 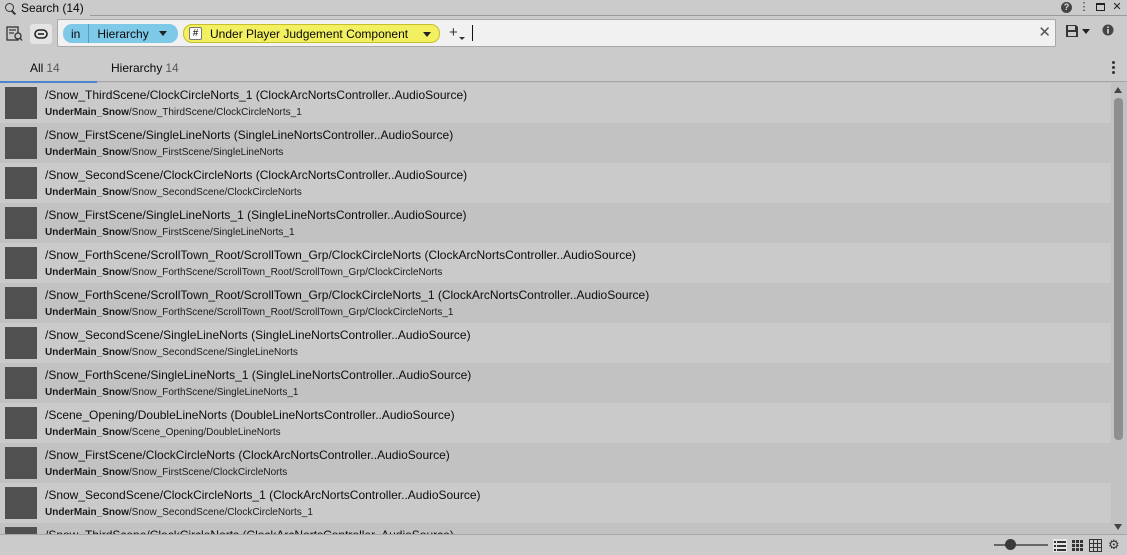 I want to click on saved-searches-button, so click(x=14, y=34).